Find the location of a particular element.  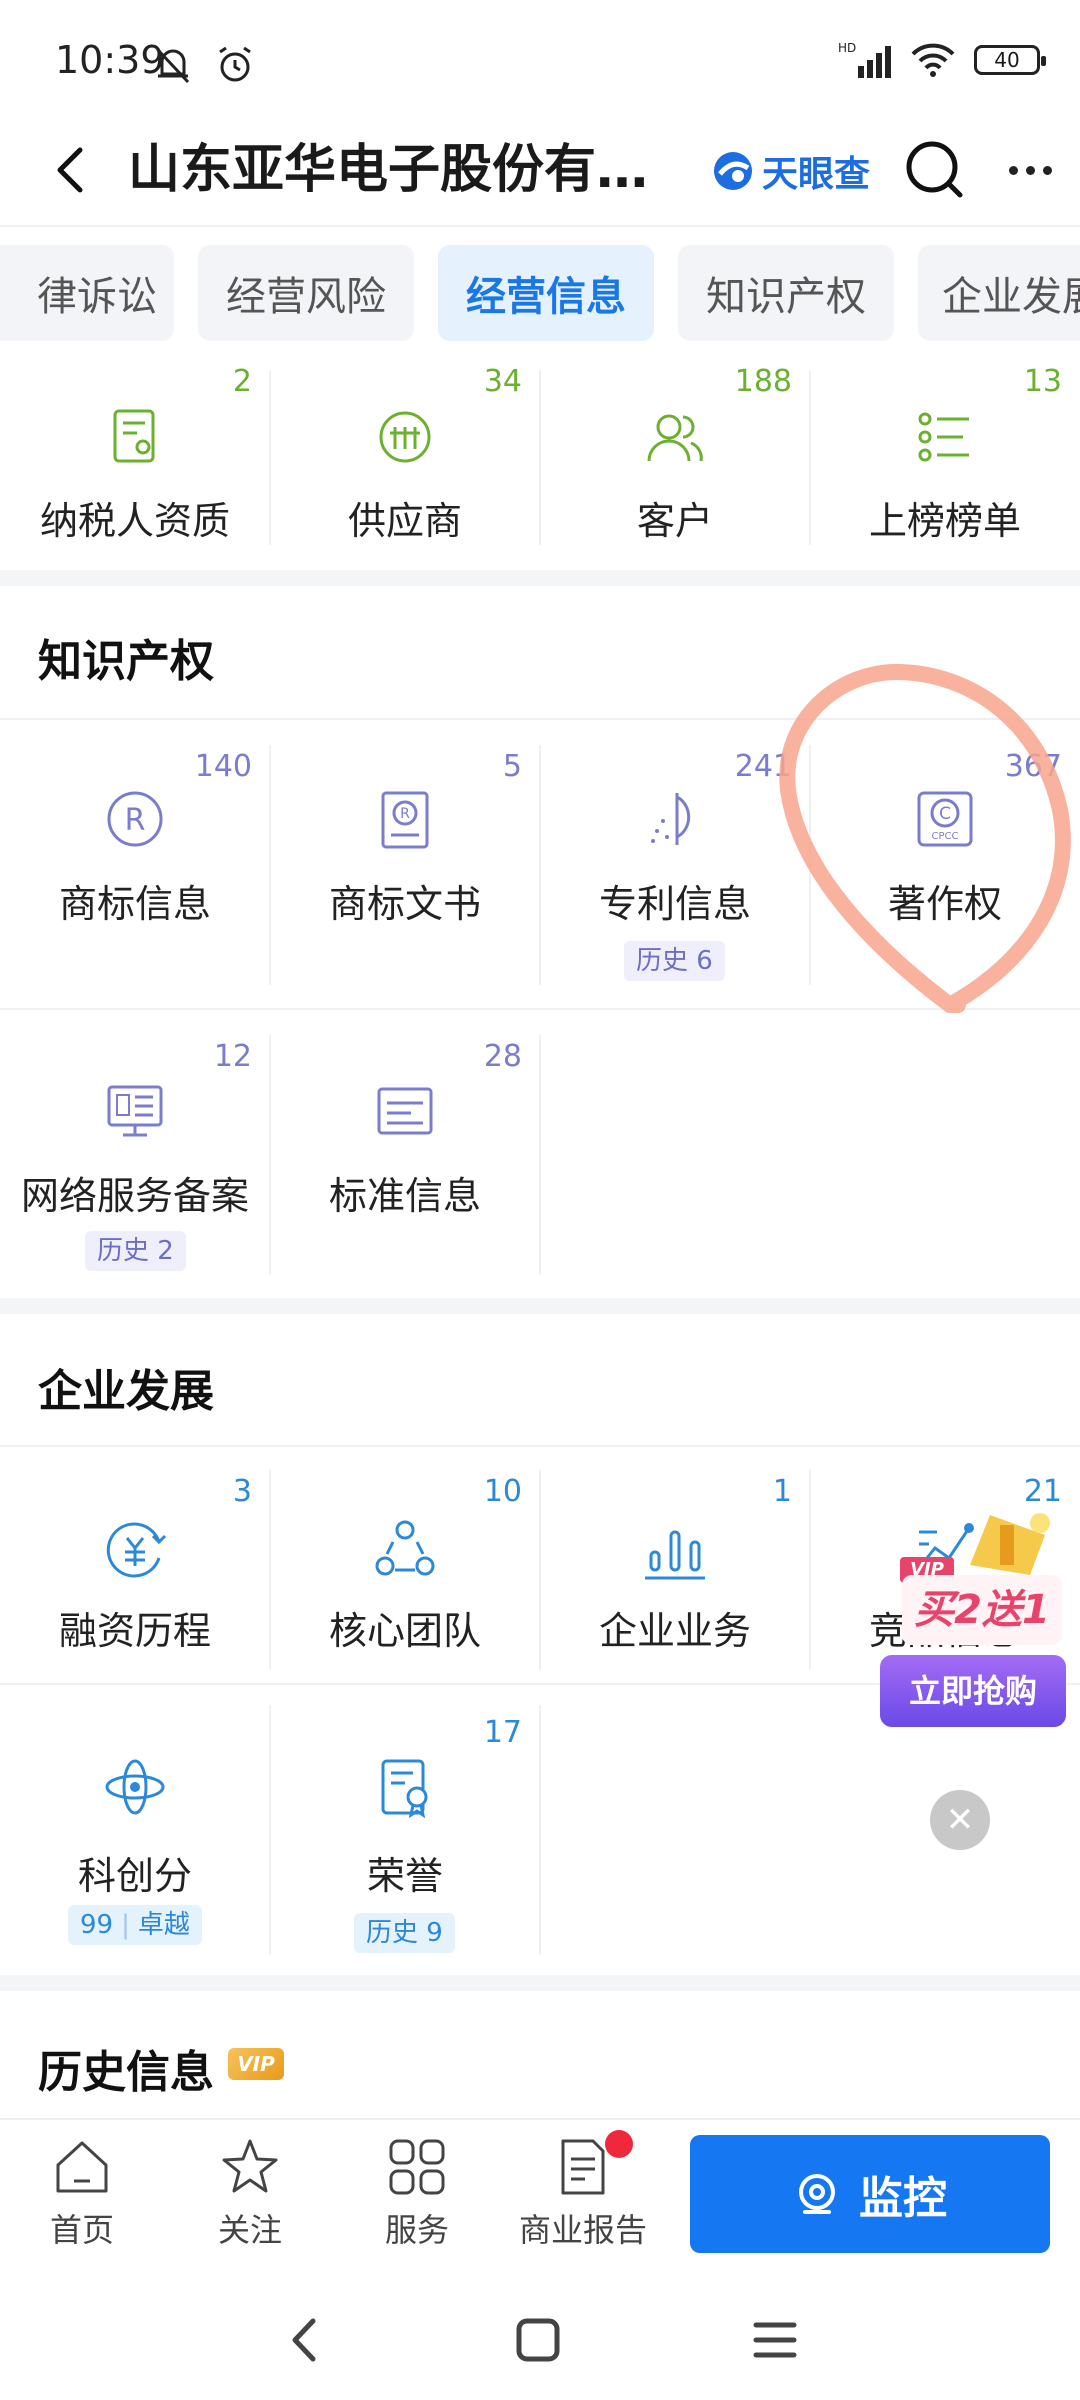

title-bar: 山东亚华电子股份有限公司 天眼查 is located at coordinates (540, 170).